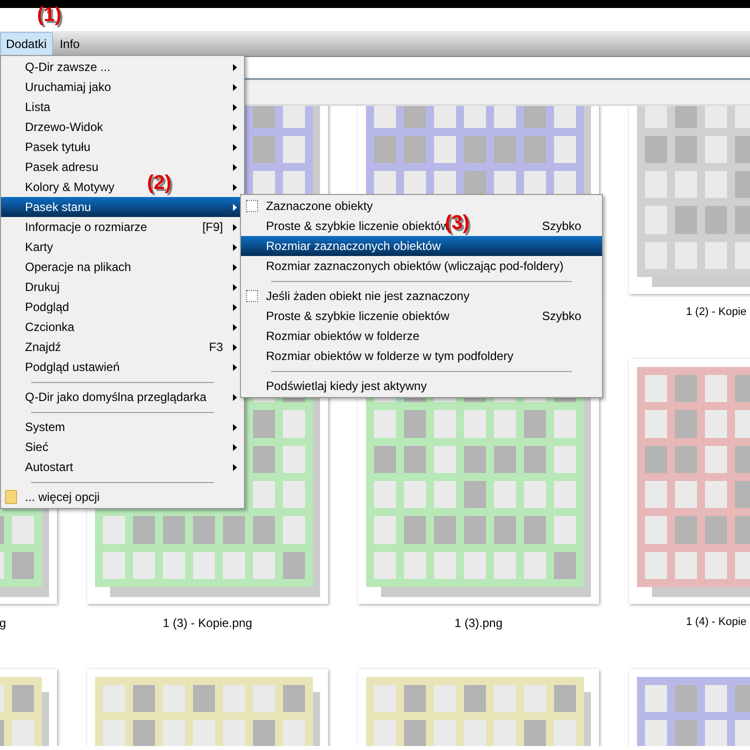 The image size is (750, 750). I want to click on file-name: 1 (4) - Kopie, so click(716, 622).